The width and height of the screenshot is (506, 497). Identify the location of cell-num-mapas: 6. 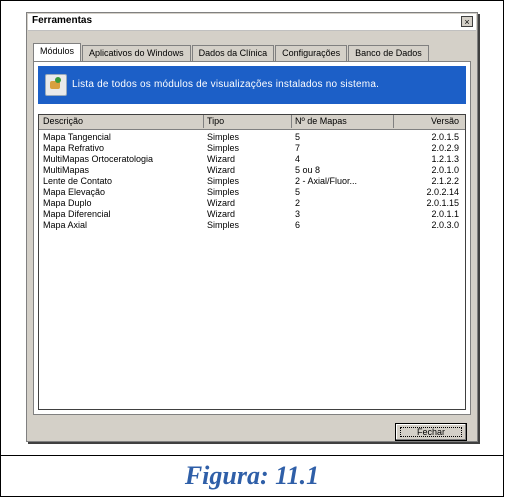
(298, 225).